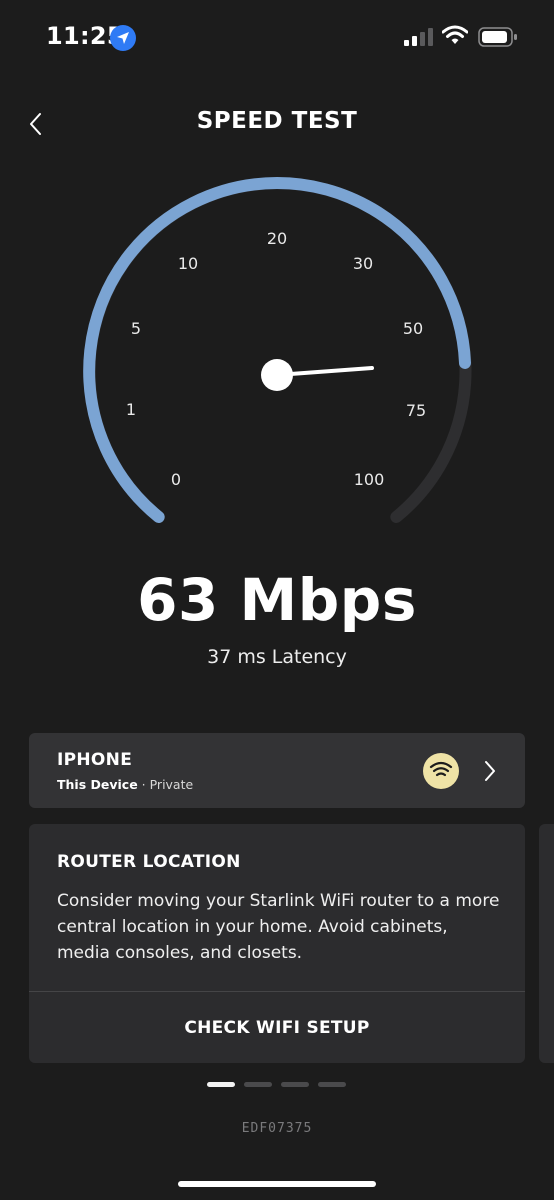 Image resolution: width=554 pixels, height=1200 pixels. I want to click on next-tip-card, so click(546, 943).